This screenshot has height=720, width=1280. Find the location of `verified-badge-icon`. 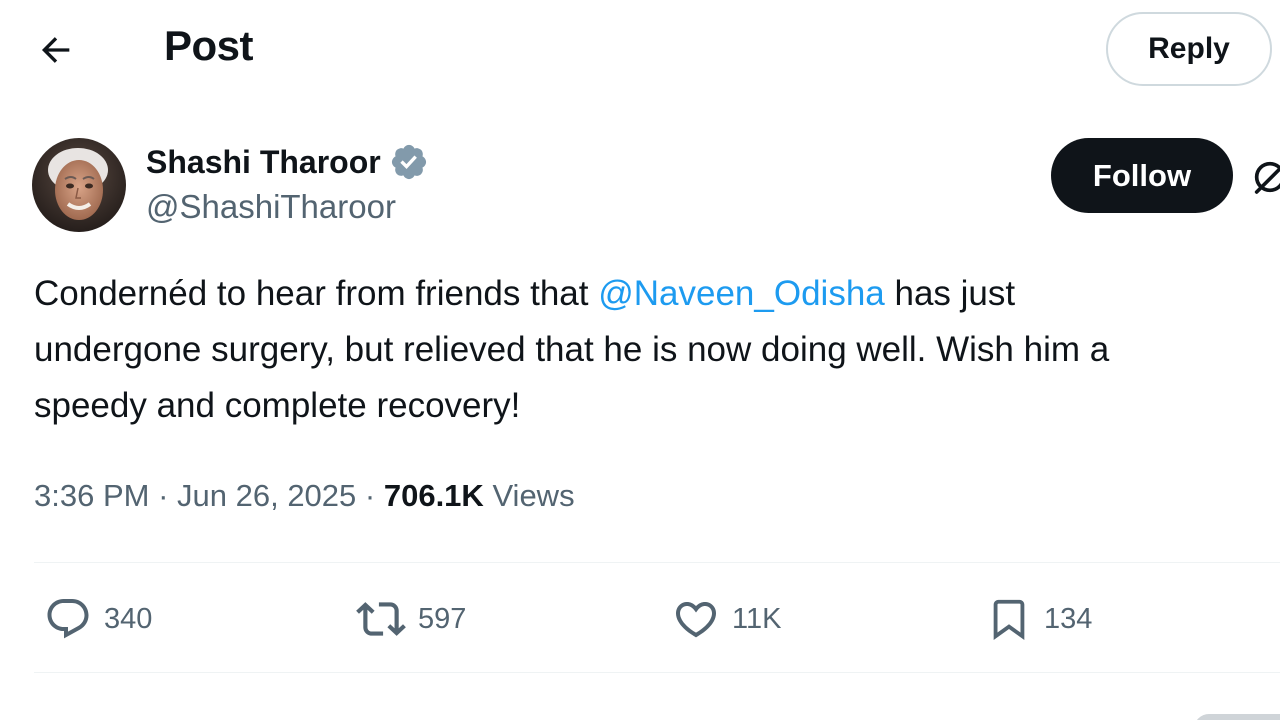

verified-badge-icon is located at coordinates (409, 162).